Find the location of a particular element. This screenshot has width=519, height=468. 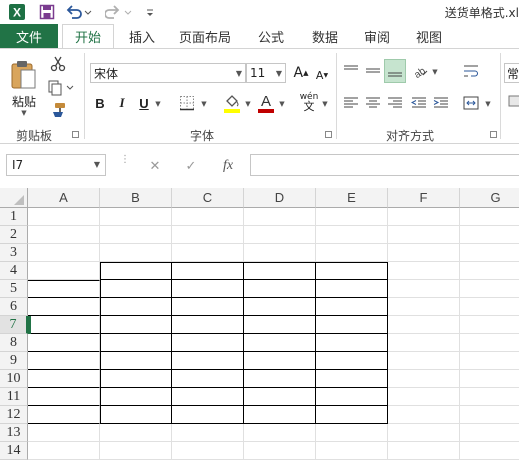

insert-function-icon: fx is located at coordinates (228, 166).